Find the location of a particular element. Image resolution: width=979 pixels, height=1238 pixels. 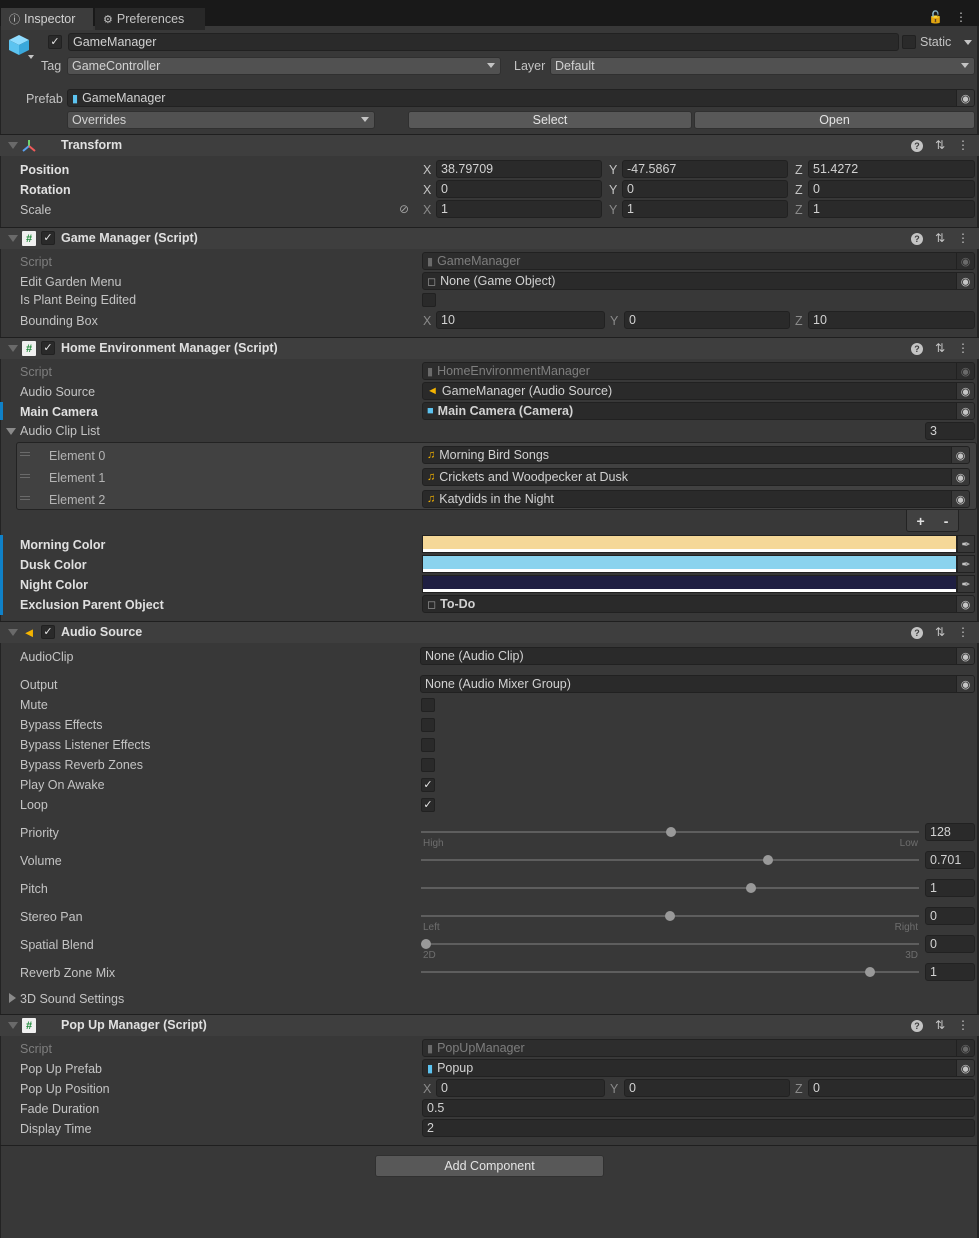

bypass-effects-checkbox is located at coordinates (428, 725).